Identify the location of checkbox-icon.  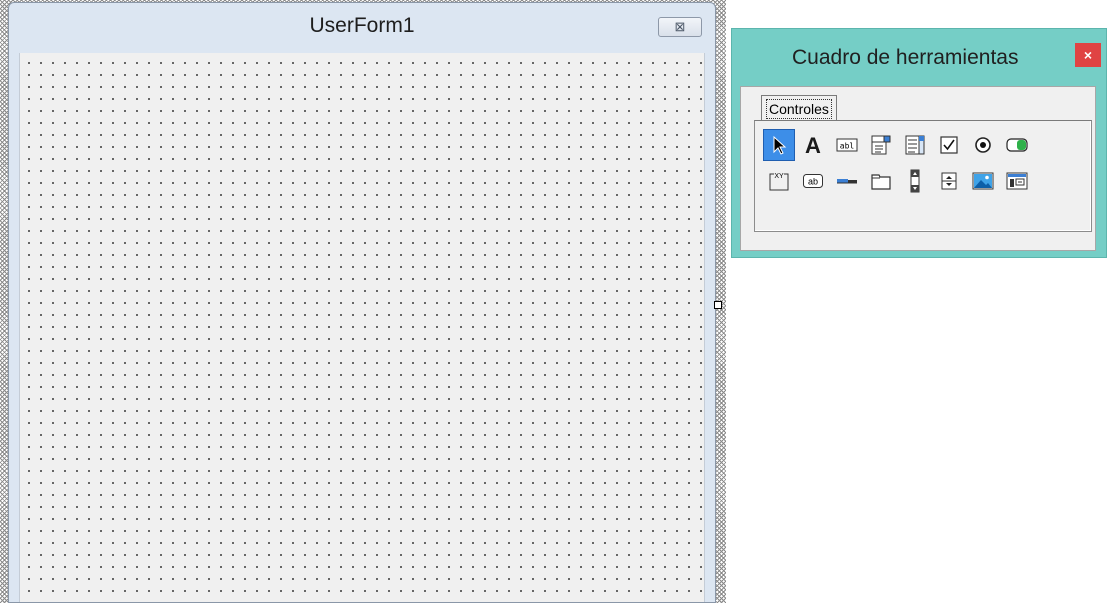
(949, 145).